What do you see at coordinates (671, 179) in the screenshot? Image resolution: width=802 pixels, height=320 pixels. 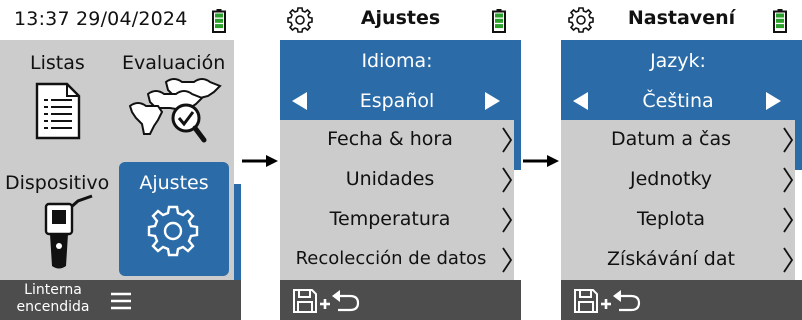 I see `menu-item-label: Jednotky` at bounding box center [671, 179].